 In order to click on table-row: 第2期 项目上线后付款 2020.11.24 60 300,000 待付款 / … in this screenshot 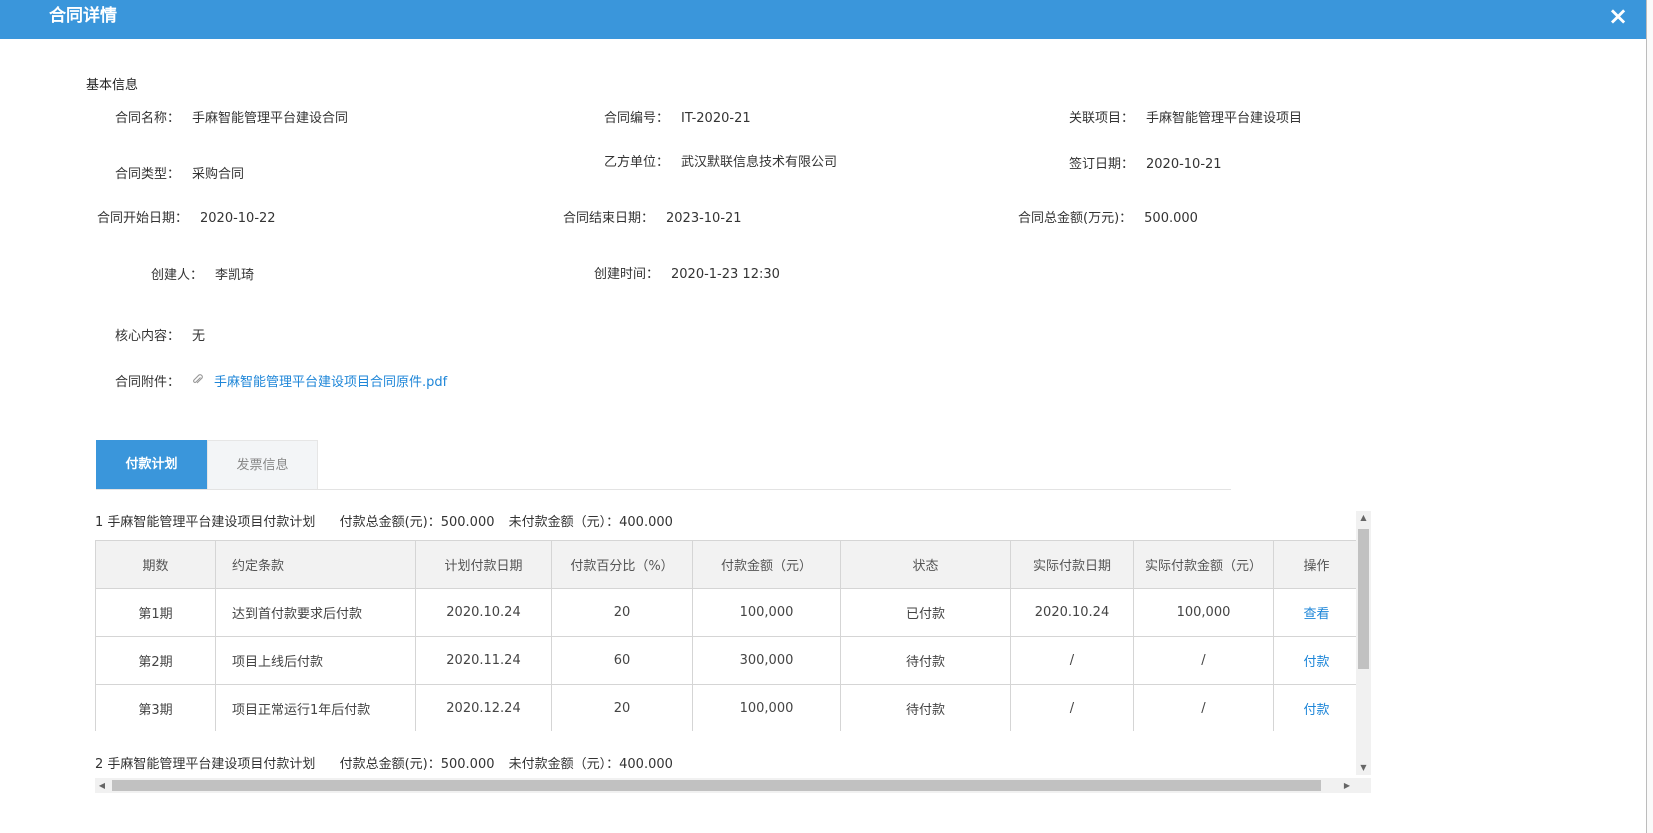, I will do `click(725, 660)`.